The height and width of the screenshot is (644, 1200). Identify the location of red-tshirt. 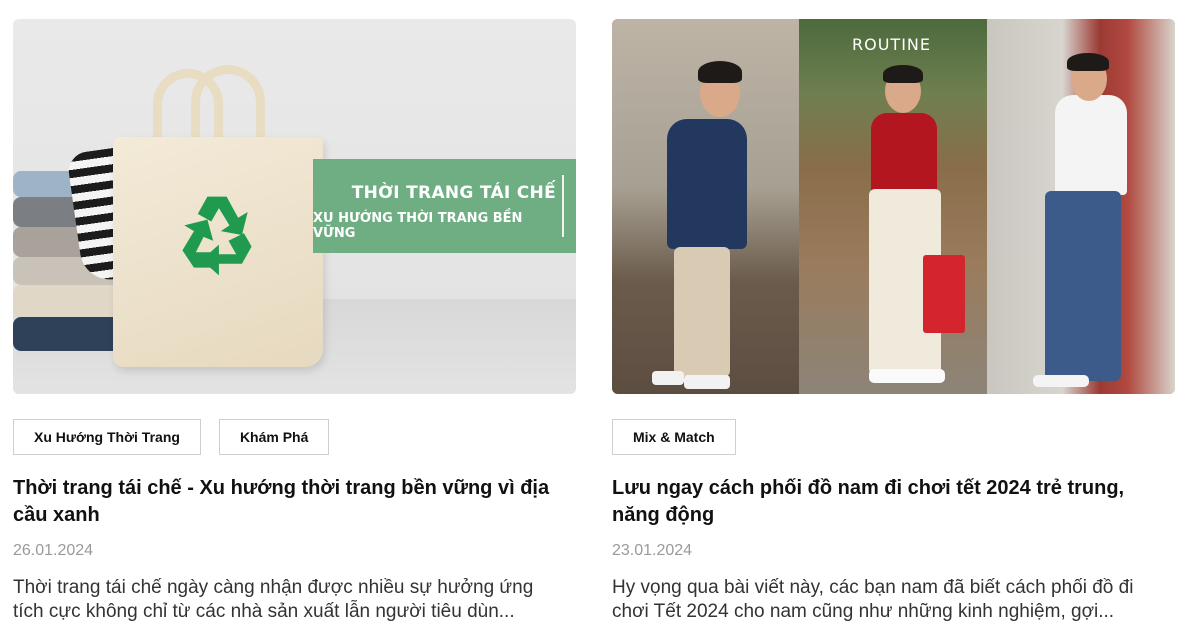
(904, 153).